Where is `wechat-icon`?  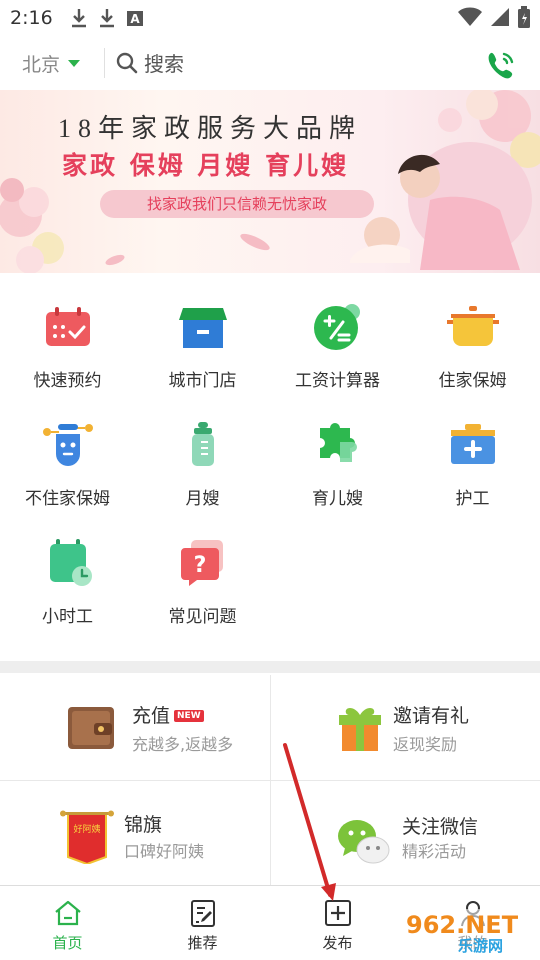
wechat-icon is located at coordinates (364, 842).